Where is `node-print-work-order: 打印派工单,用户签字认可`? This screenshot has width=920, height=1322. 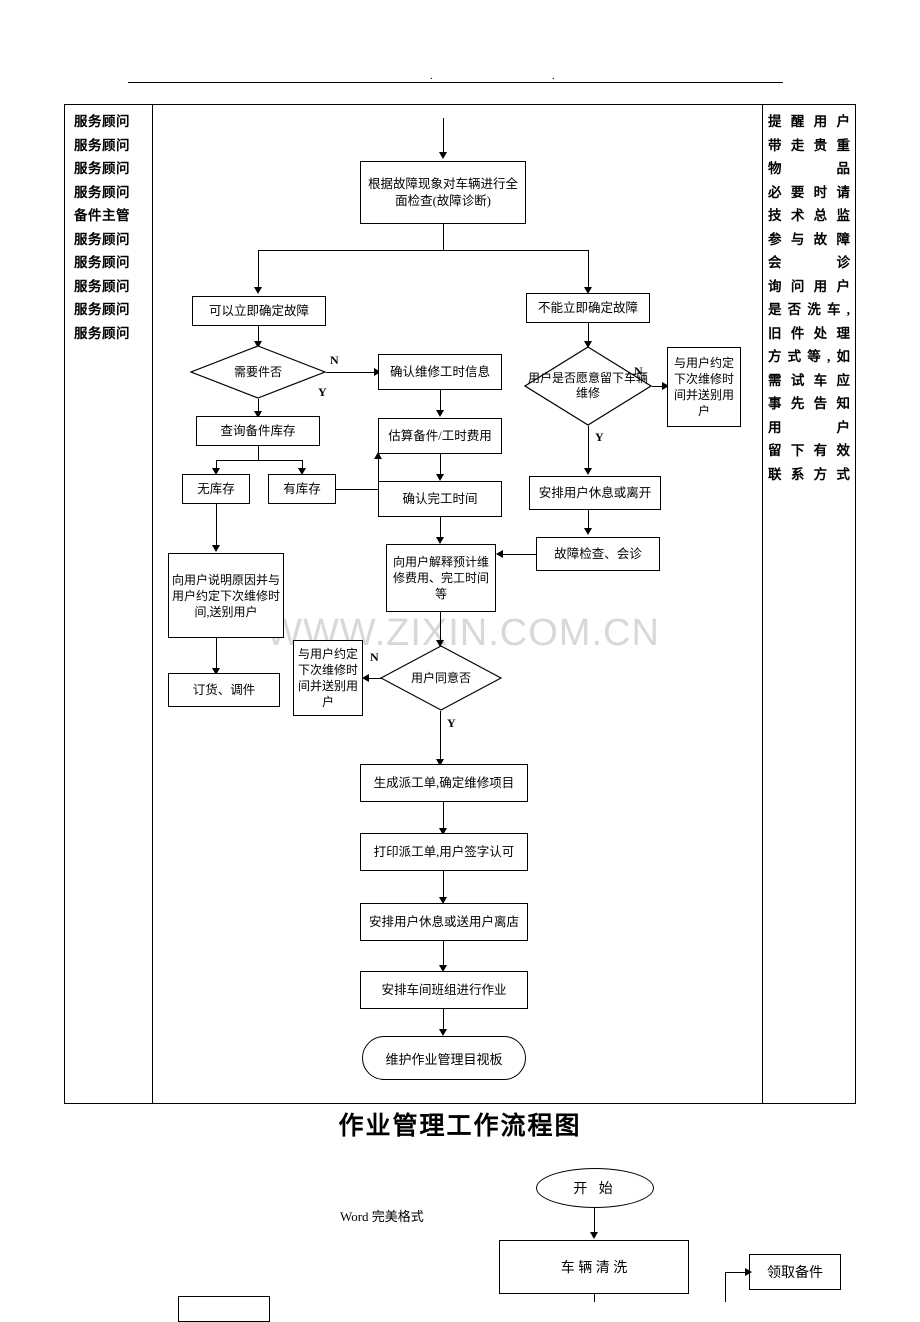 node-print-work-order: 打印派工单,用户签字认可 is located at coordinates (444, 852).